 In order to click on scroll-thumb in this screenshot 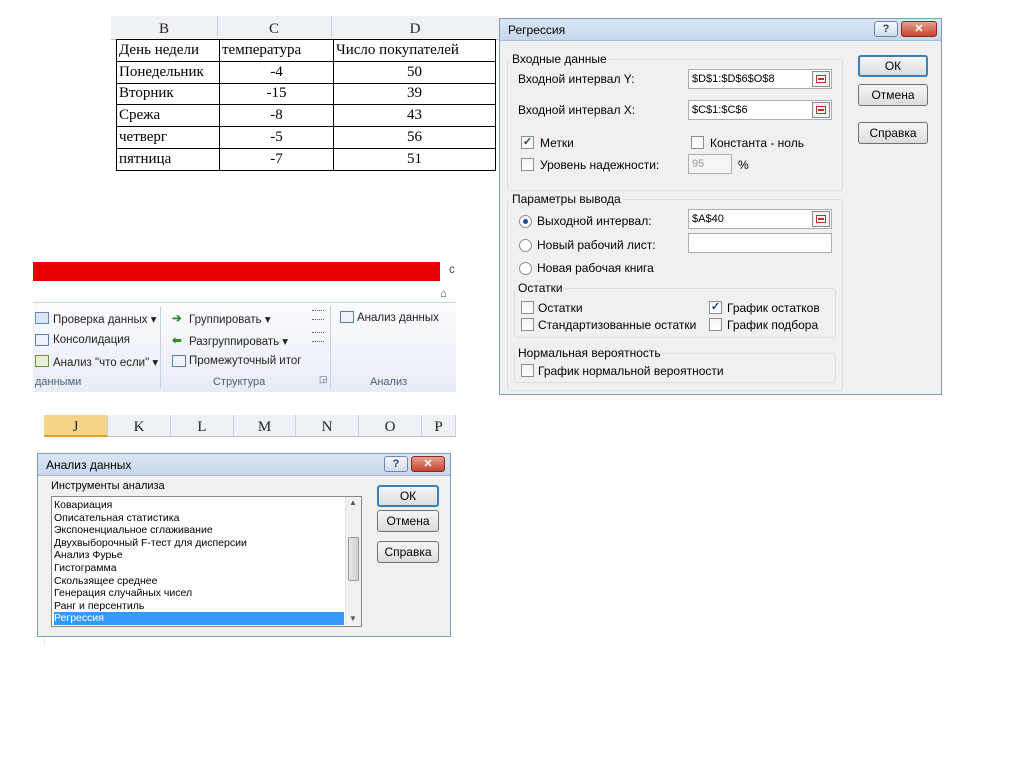, I will do `click(353, 559)`.